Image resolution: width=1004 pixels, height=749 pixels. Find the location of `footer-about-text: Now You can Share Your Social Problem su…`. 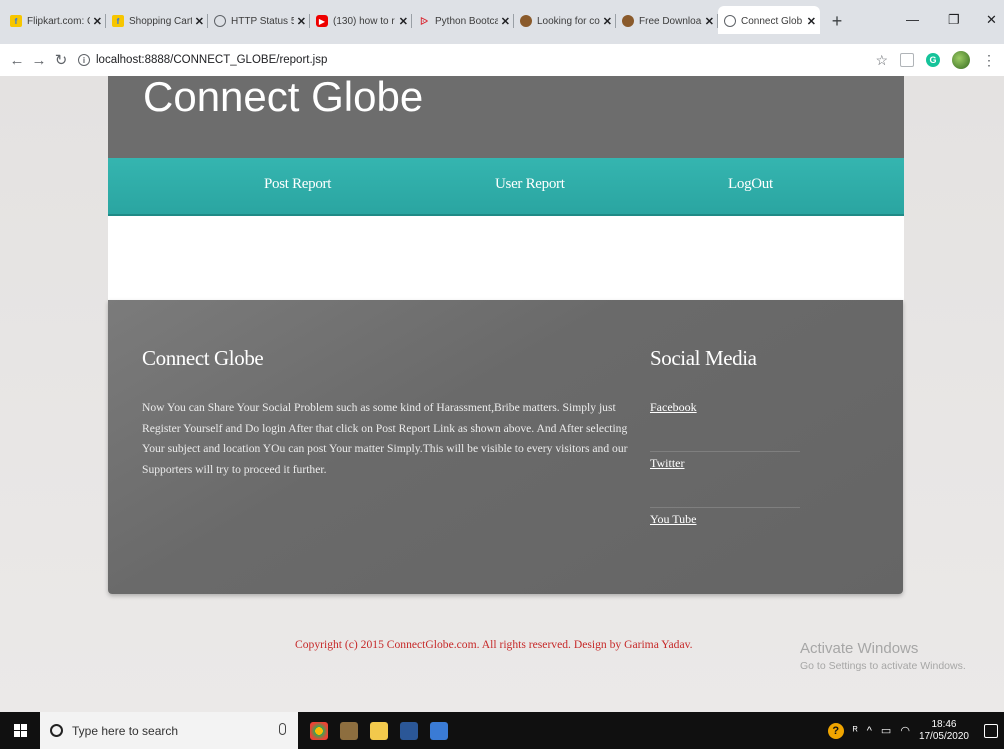

footer-about-text: Now You can Share Your Social Problem su… is located at coordinates (385, 438).